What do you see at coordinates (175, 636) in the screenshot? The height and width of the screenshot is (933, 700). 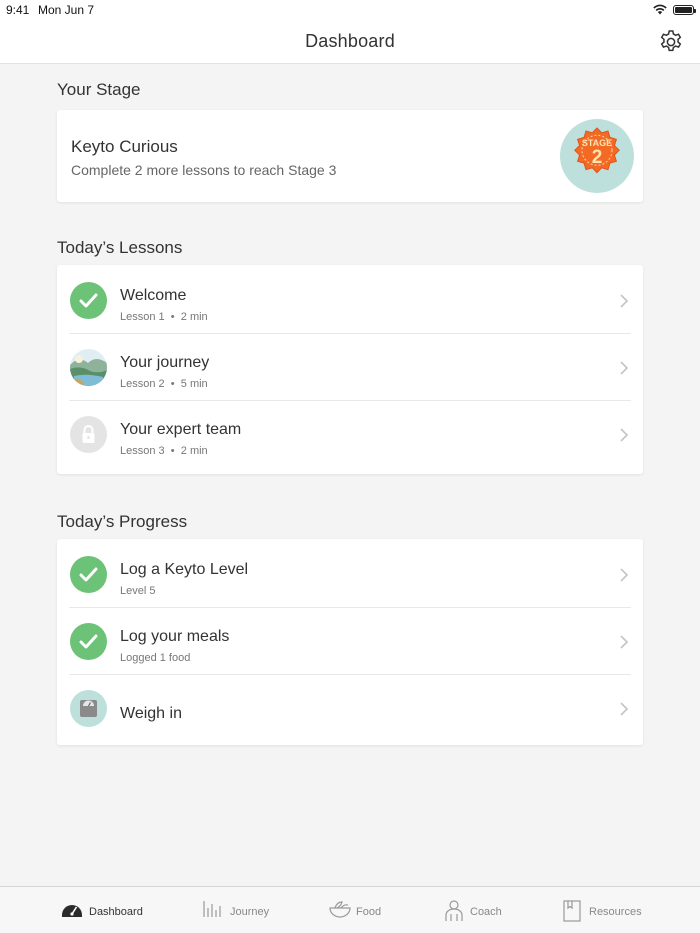 I see `progress-title: Log your meals` at bounding box center [175, 636].